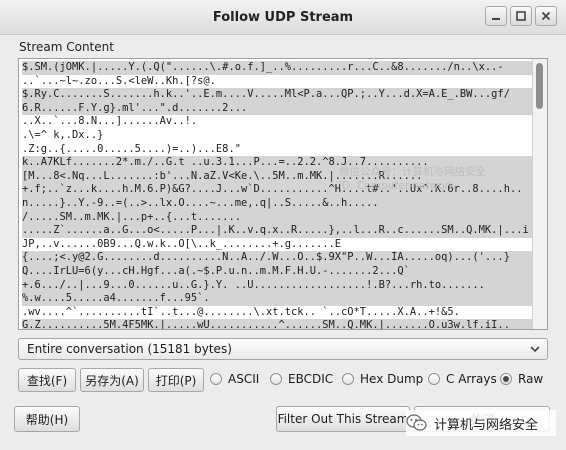  Describe the element at coordinates (119, 80) in the screenshot. I see `stream-line: ..`...~l~.zo...S.<leW..Kh.[?s@.` at that location.